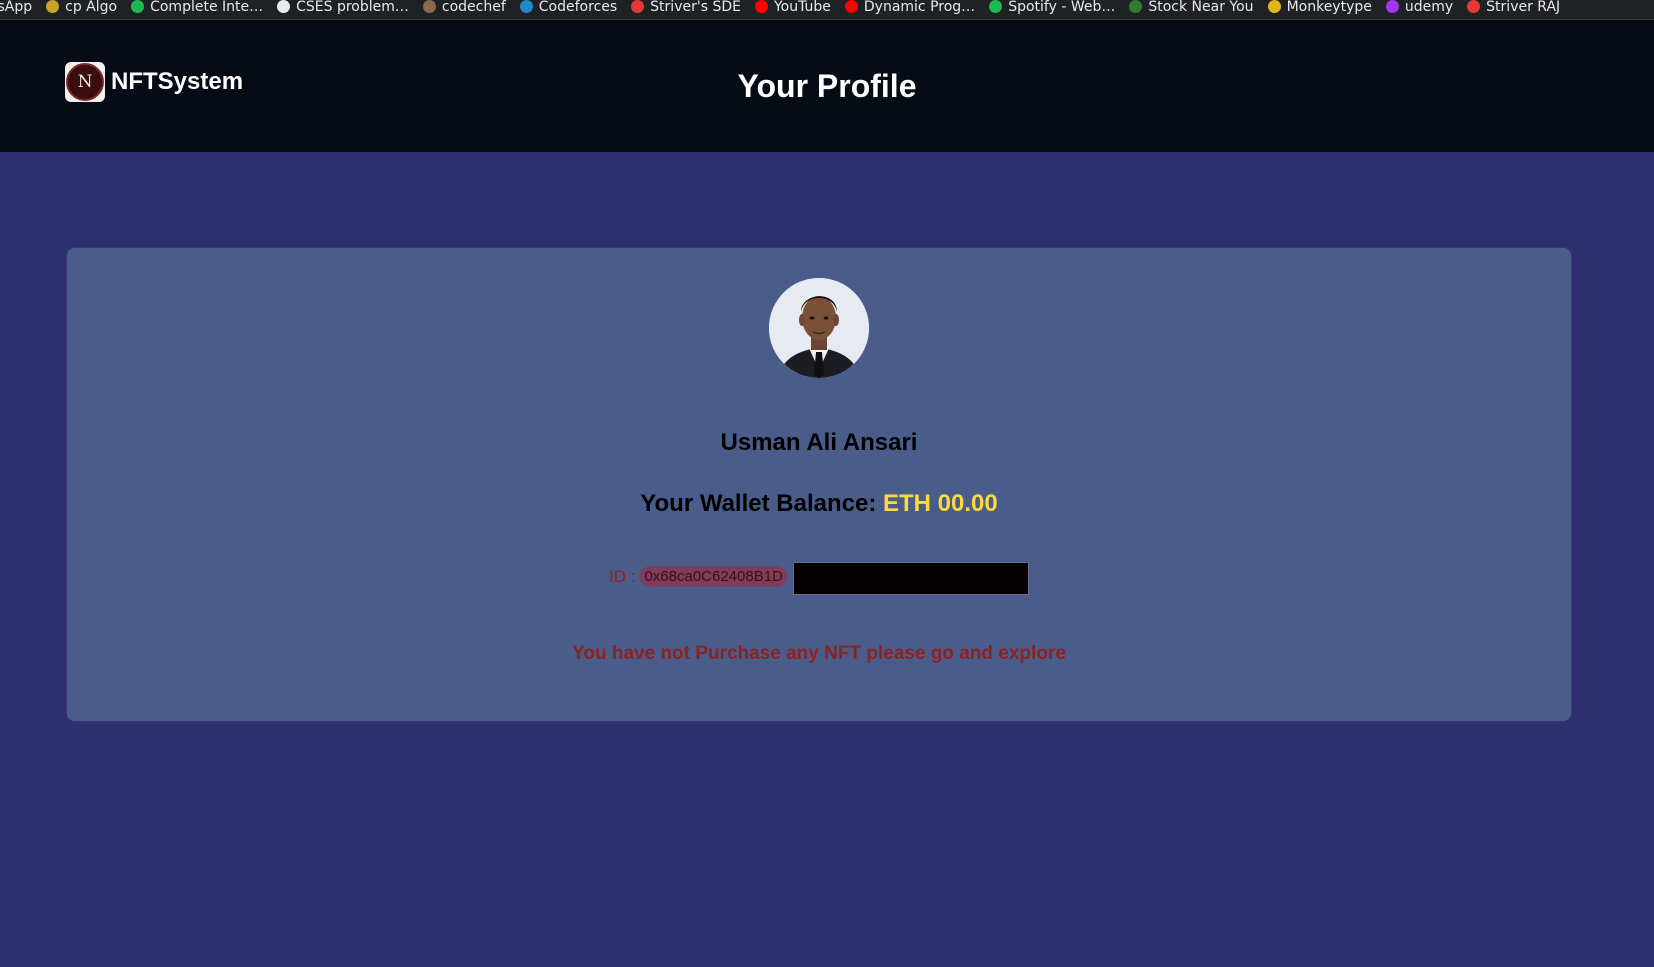 This screenshot has width=1654, height=967. Describe the element at coordinates (53, 6) in the screenshot. I see `cp-algo-icon` at that location.